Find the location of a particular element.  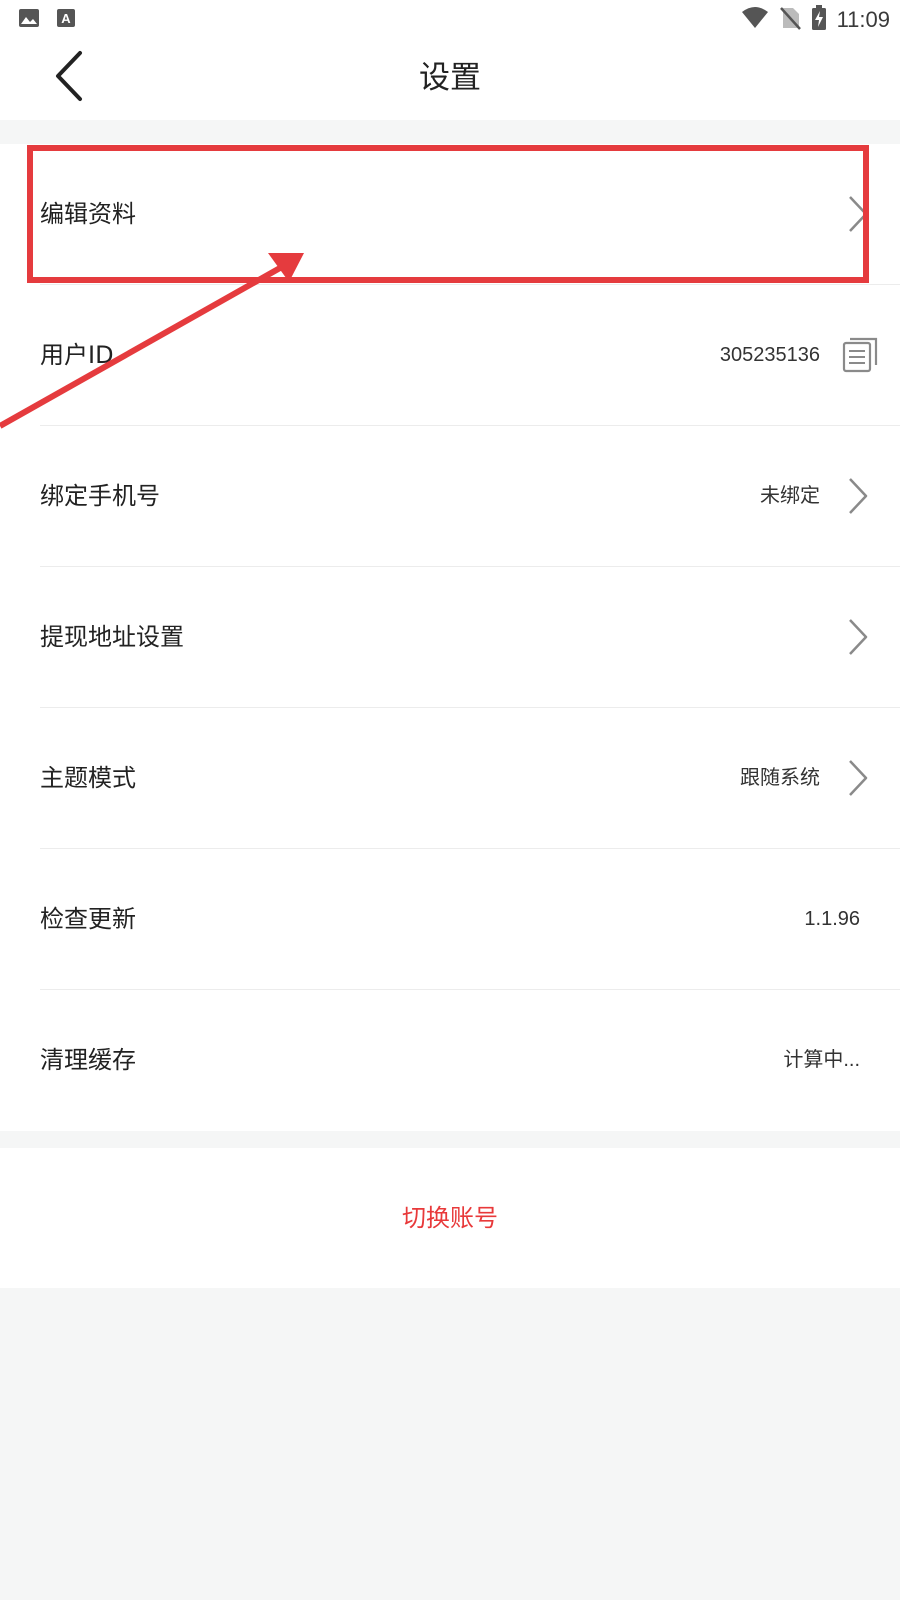

chevron-left-icon is located at coordinates (70, 78).